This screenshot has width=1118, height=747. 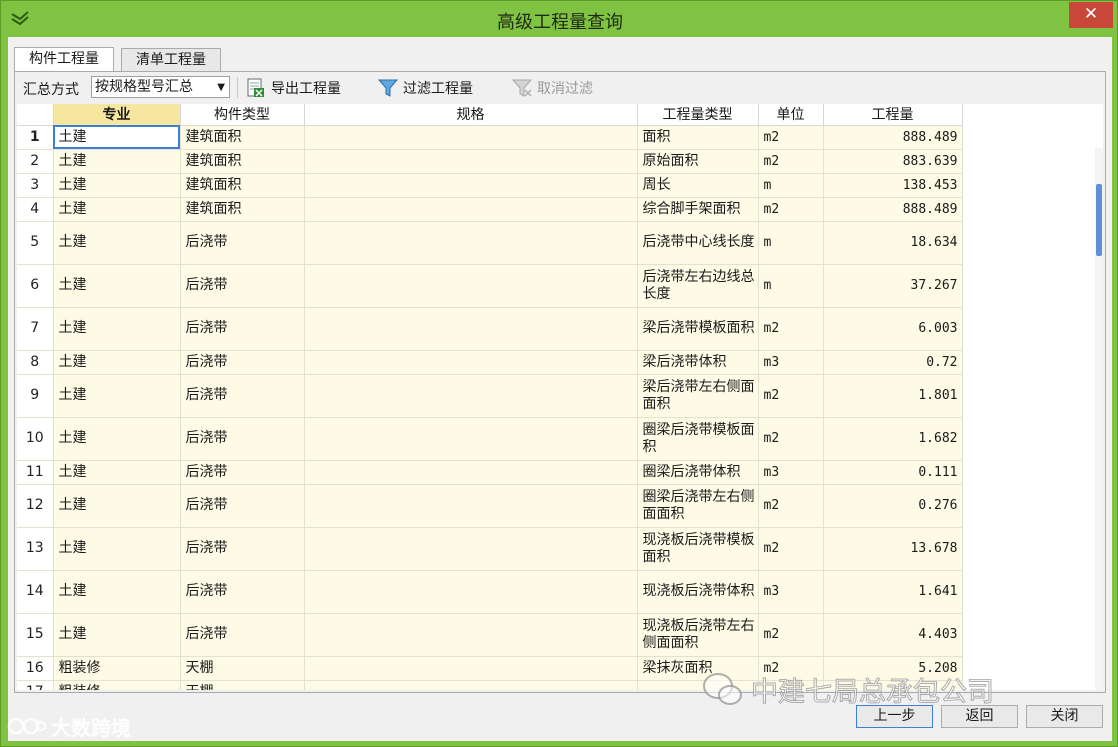 I want to click on table-row: 10 土建 后浇带 圈梁后浇带模板面积 m2 1.682, so click(x=490, y=439).